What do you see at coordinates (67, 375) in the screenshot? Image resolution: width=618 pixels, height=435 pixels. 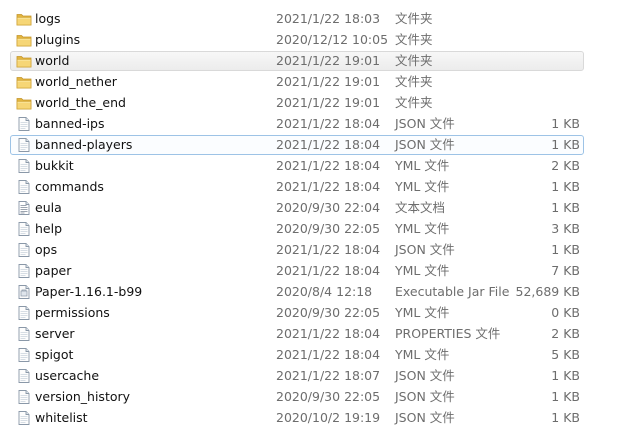 I see `file-name: usercache` at bounding box center [67, 375].